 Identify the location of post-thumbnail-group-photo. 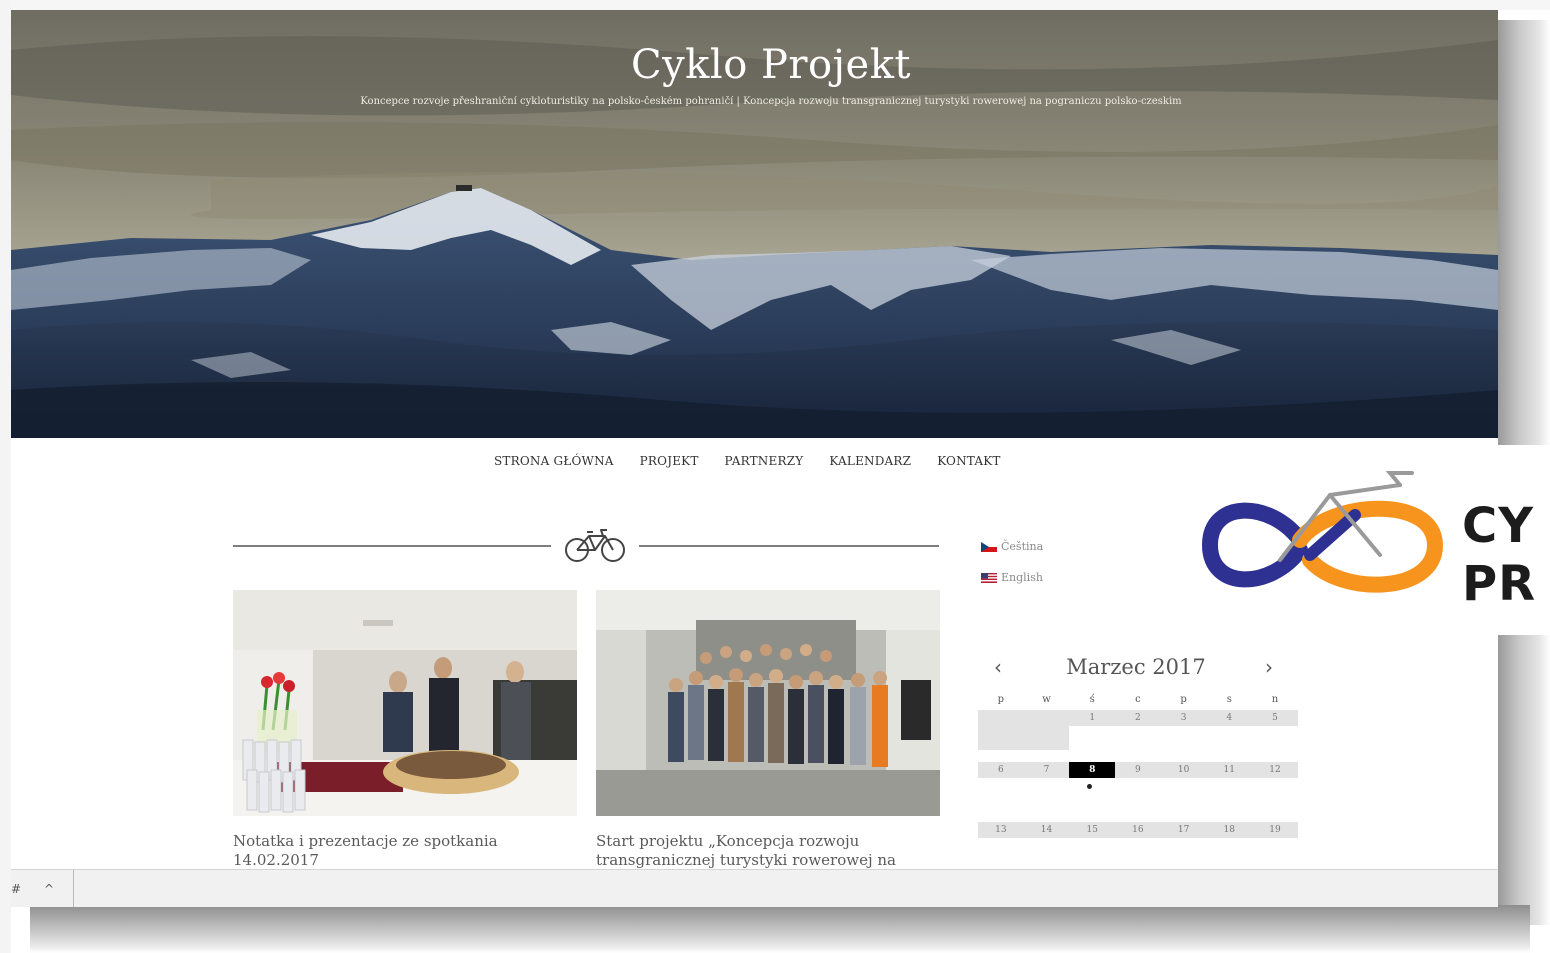
(768, 703).